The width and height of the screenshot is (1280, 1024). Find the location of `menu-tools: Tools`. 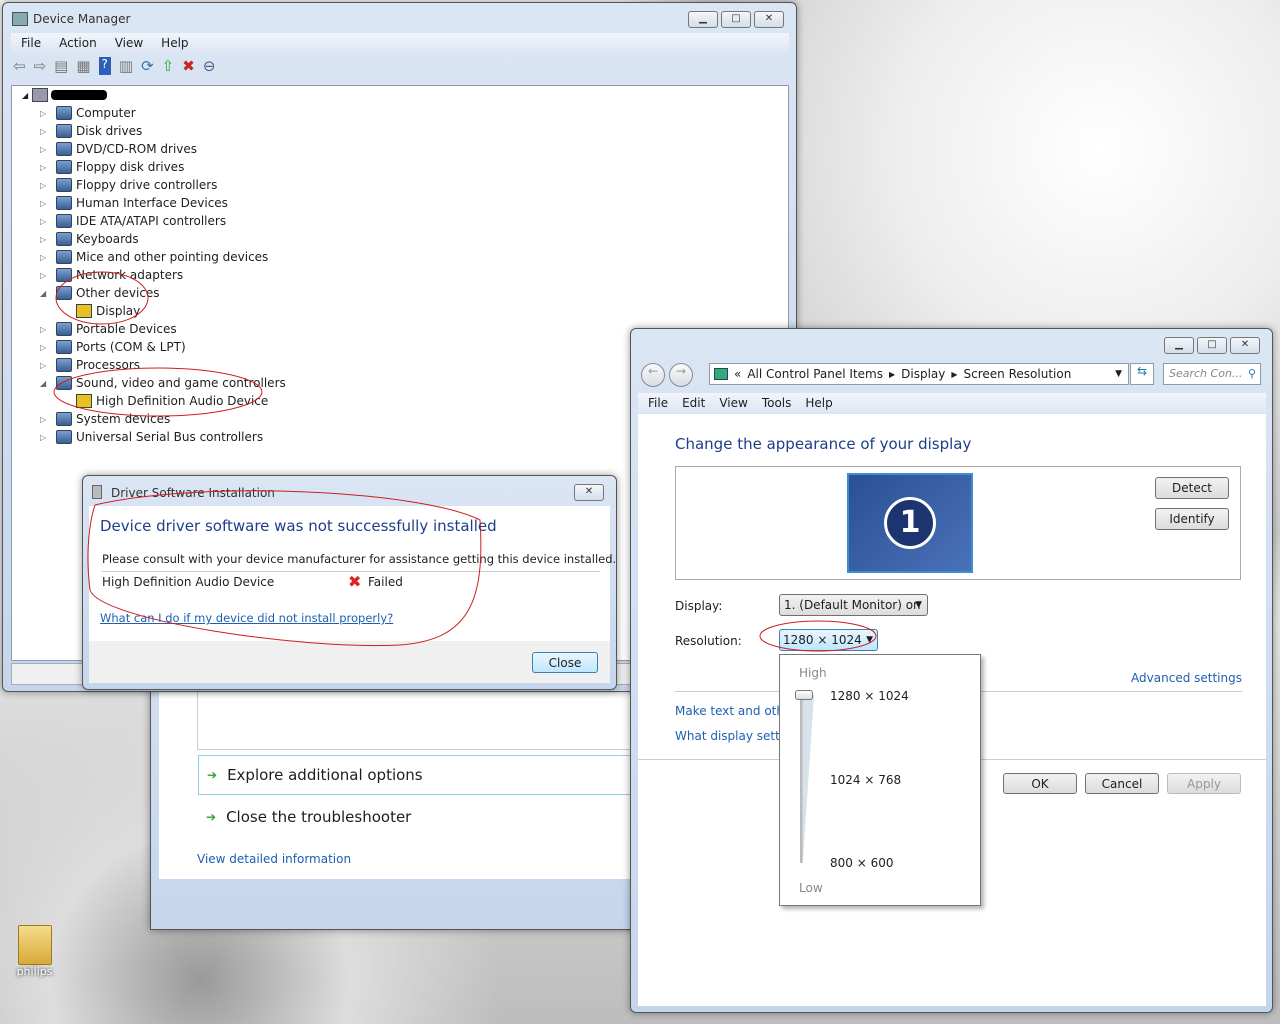

menu-tools: Tools is located at coordinates (777, 403).